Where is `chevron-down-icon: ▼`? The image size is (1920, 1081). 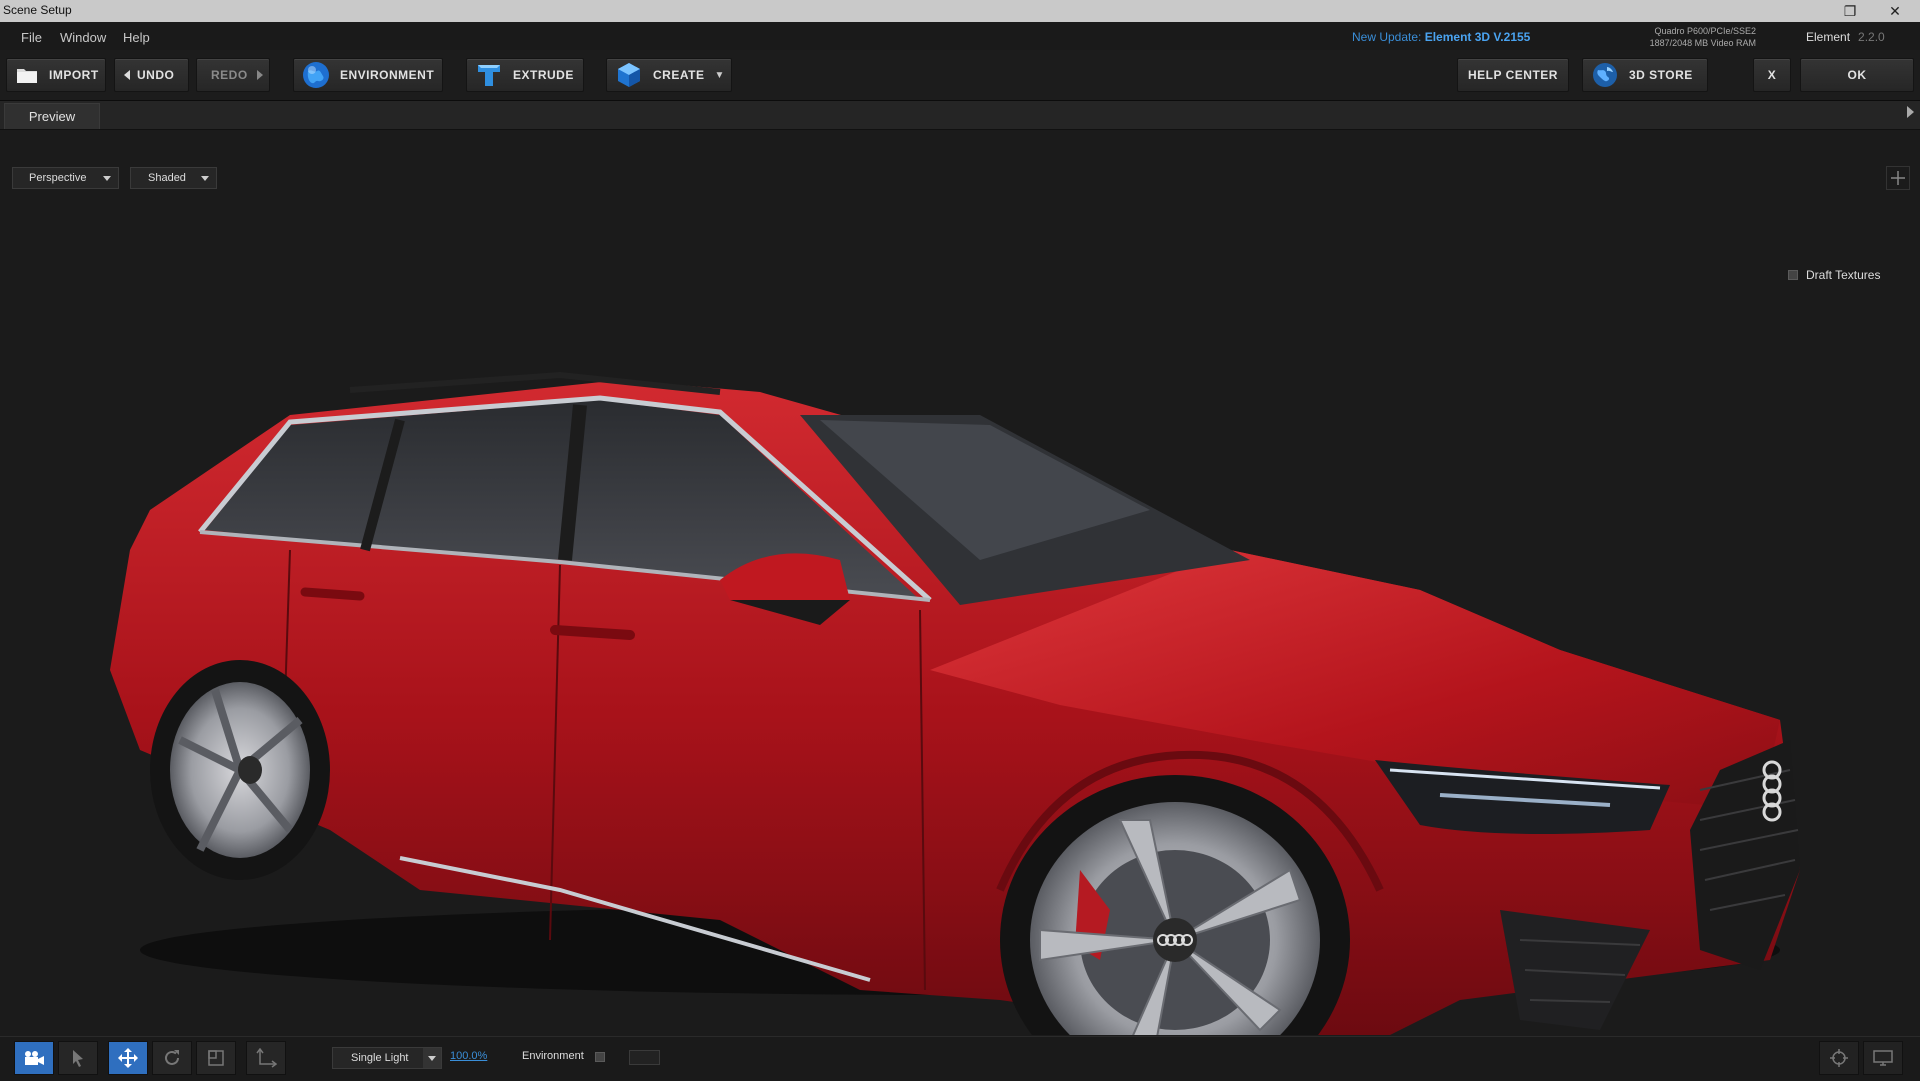
chevron-down-icon: ▼ is located at coordinates (719, 75).